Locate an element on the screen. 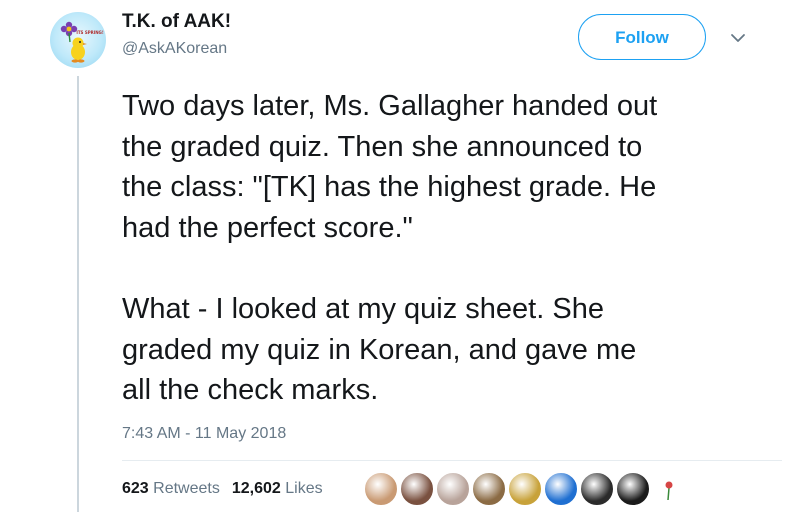  thread-line is located at coordinates (78, 294).